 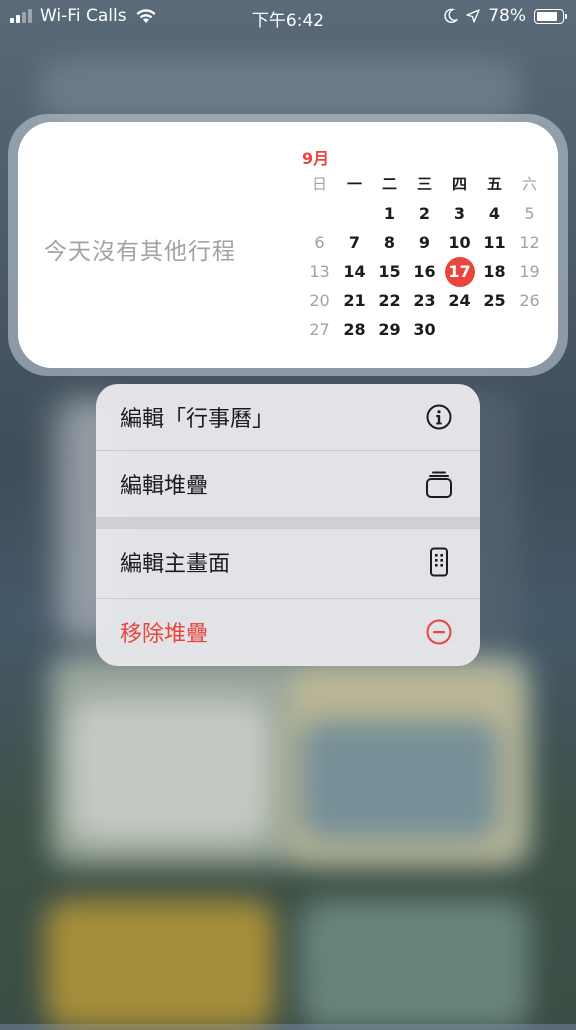 What do you see at coordinates (529, 184) in the screenshot?
I see `weekday-label: 六` at bounding box center [529, 184].